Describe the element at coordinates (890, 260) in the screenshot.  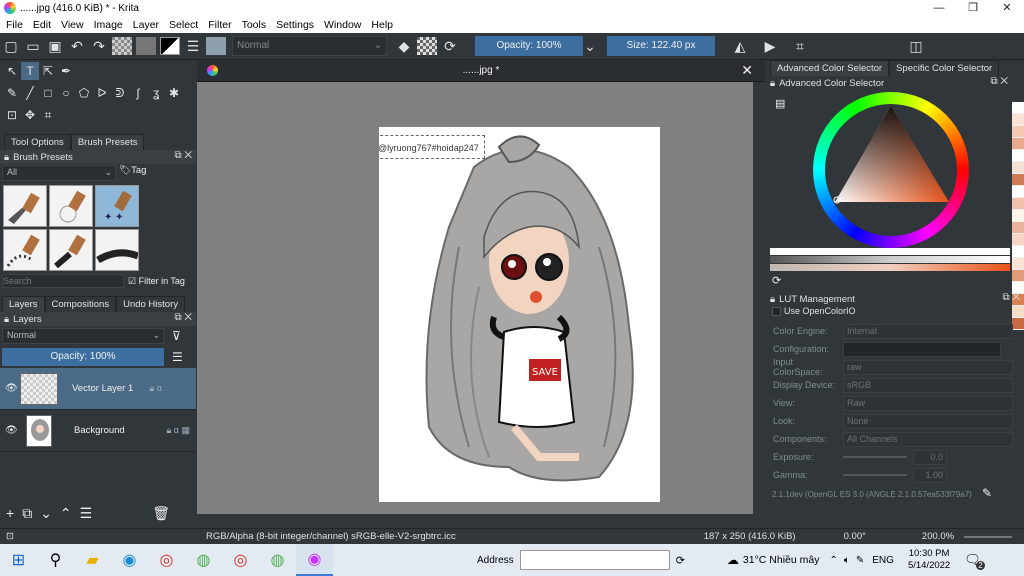
I see `color-history-bars` at that location.